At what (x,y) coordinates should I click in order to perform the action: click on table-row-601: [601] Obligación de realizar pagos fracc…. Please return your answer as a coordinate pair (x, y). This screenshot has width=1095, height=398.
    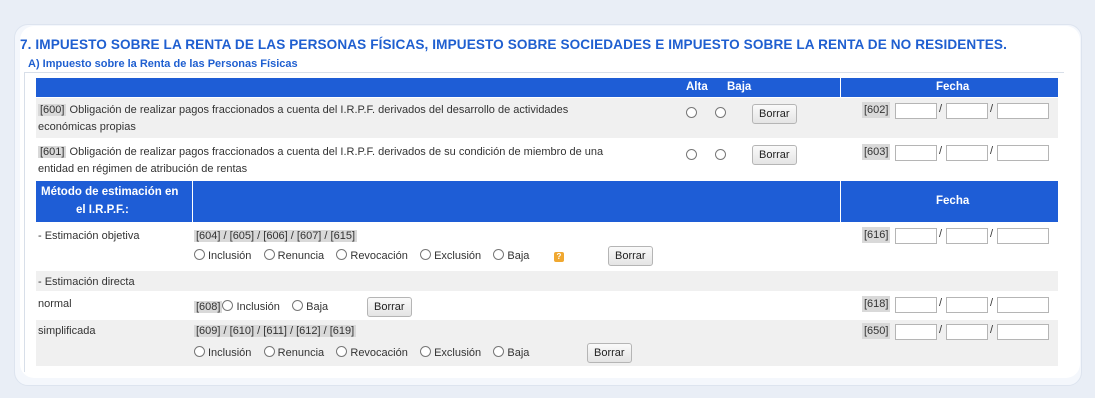
    Looking at the image, I should click on (547, 159).